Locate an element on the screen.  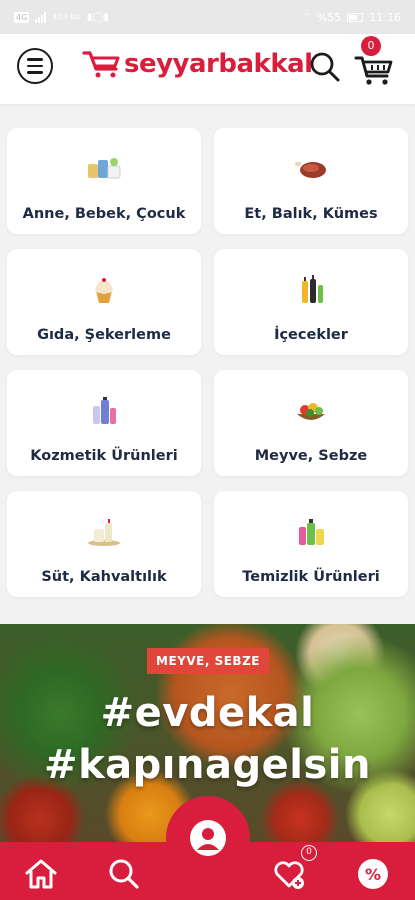
cupcake-icon is located at coordinates (104, 290).